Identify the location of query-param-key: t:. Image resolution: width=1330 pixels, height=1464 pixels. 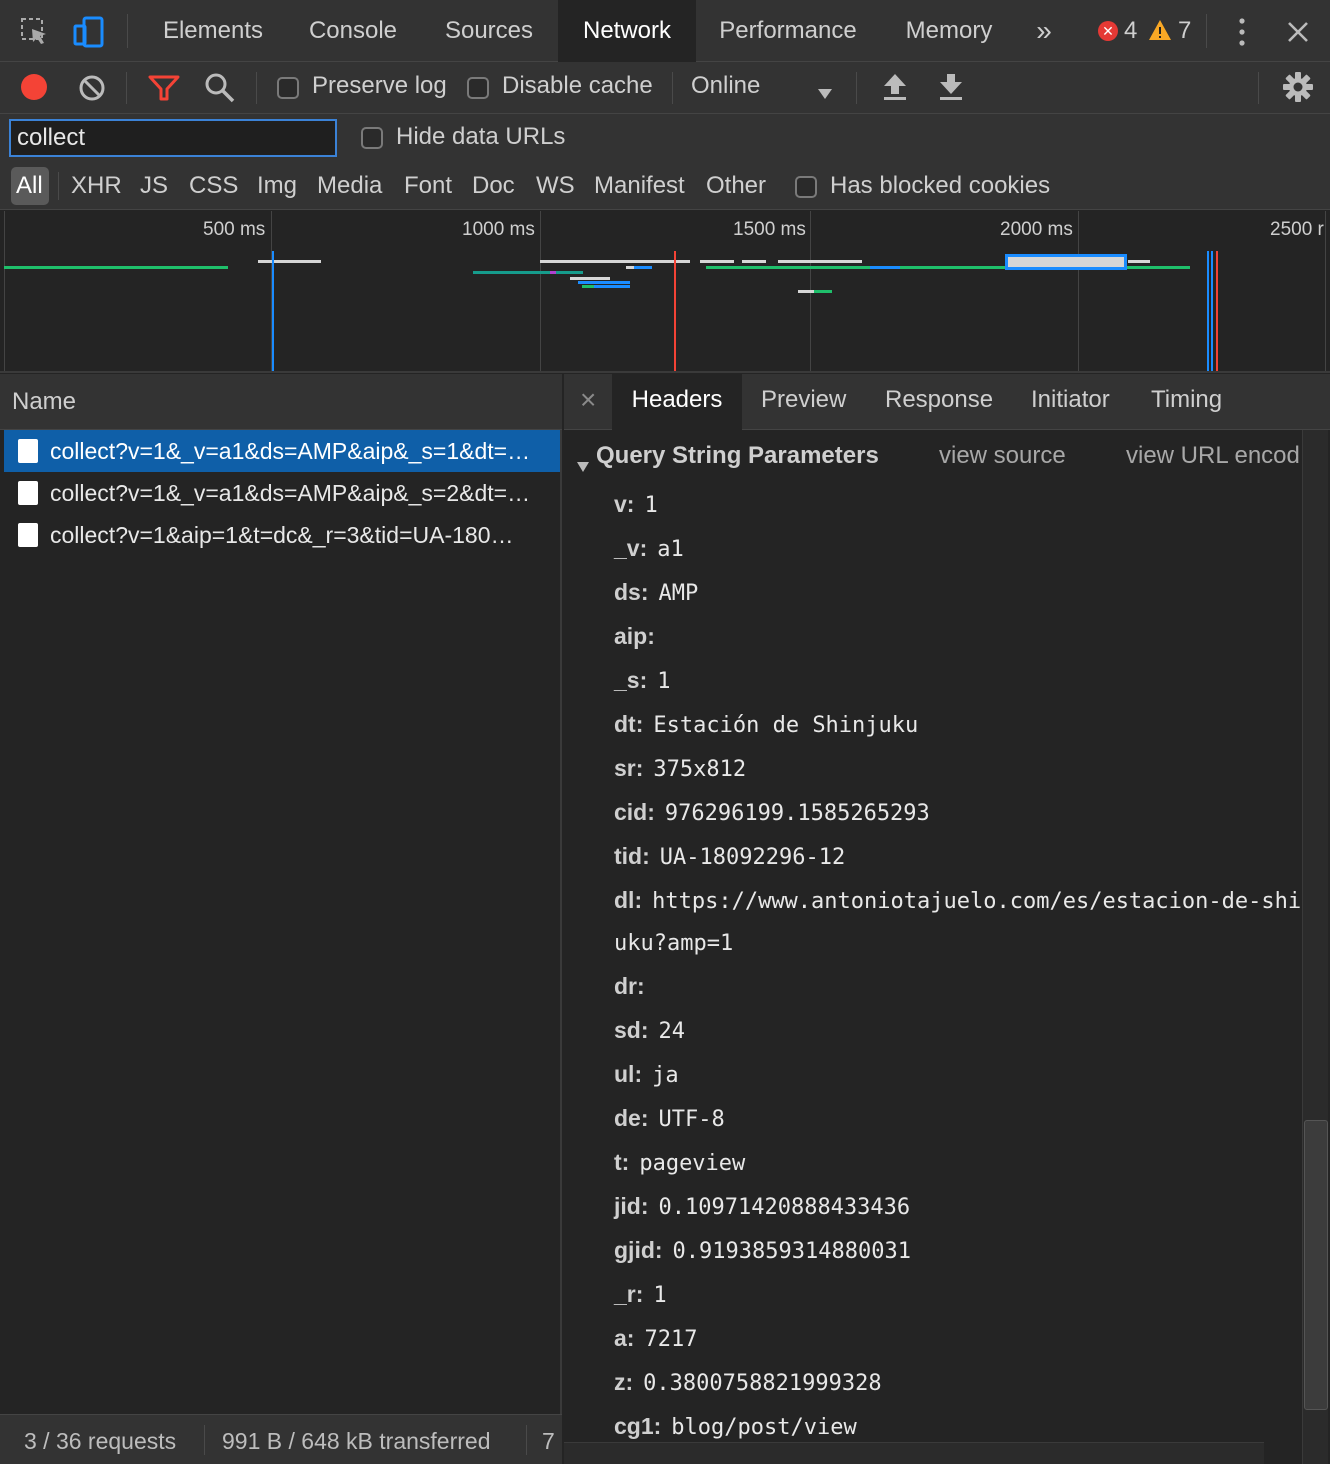
(622, 1162).